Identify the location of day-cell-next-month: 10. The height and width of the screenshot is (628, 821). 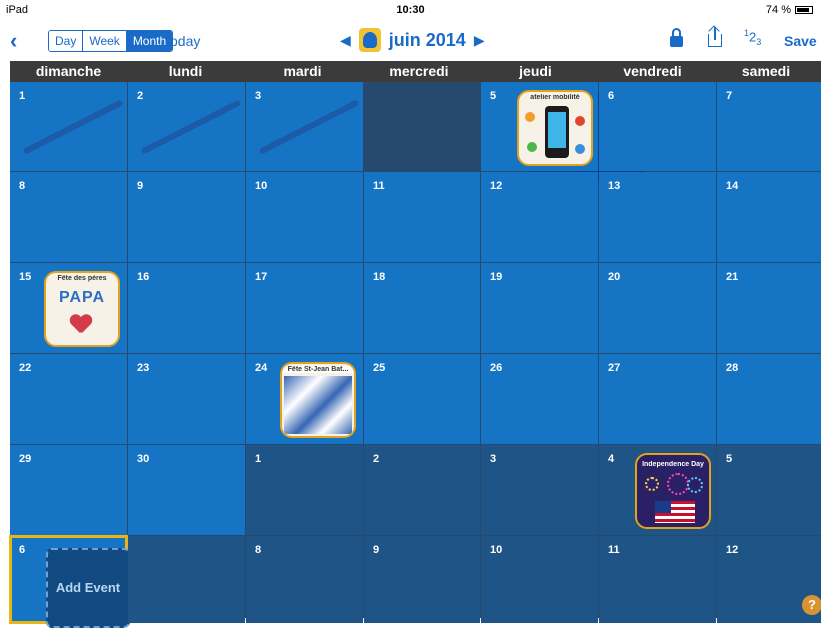
(539, 579).